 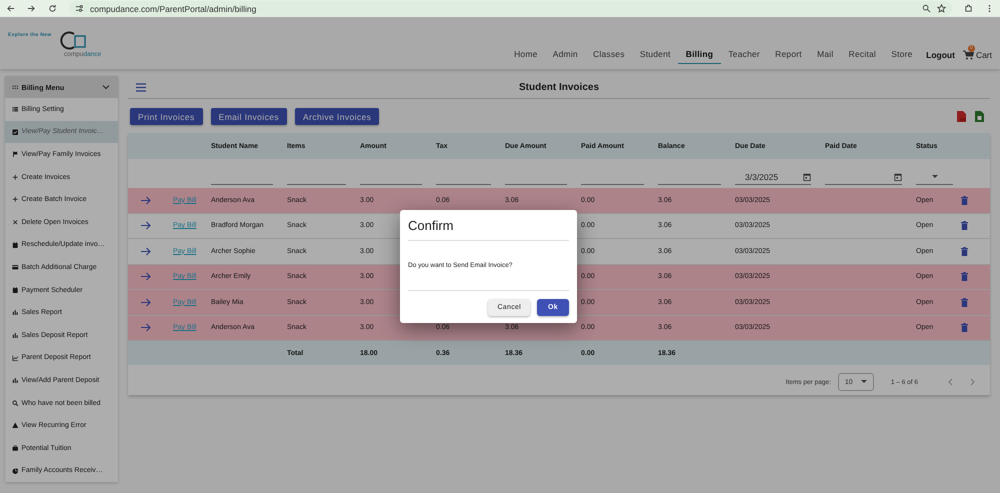 I want to click on nav-link: Student, so click(x=655, y=54).